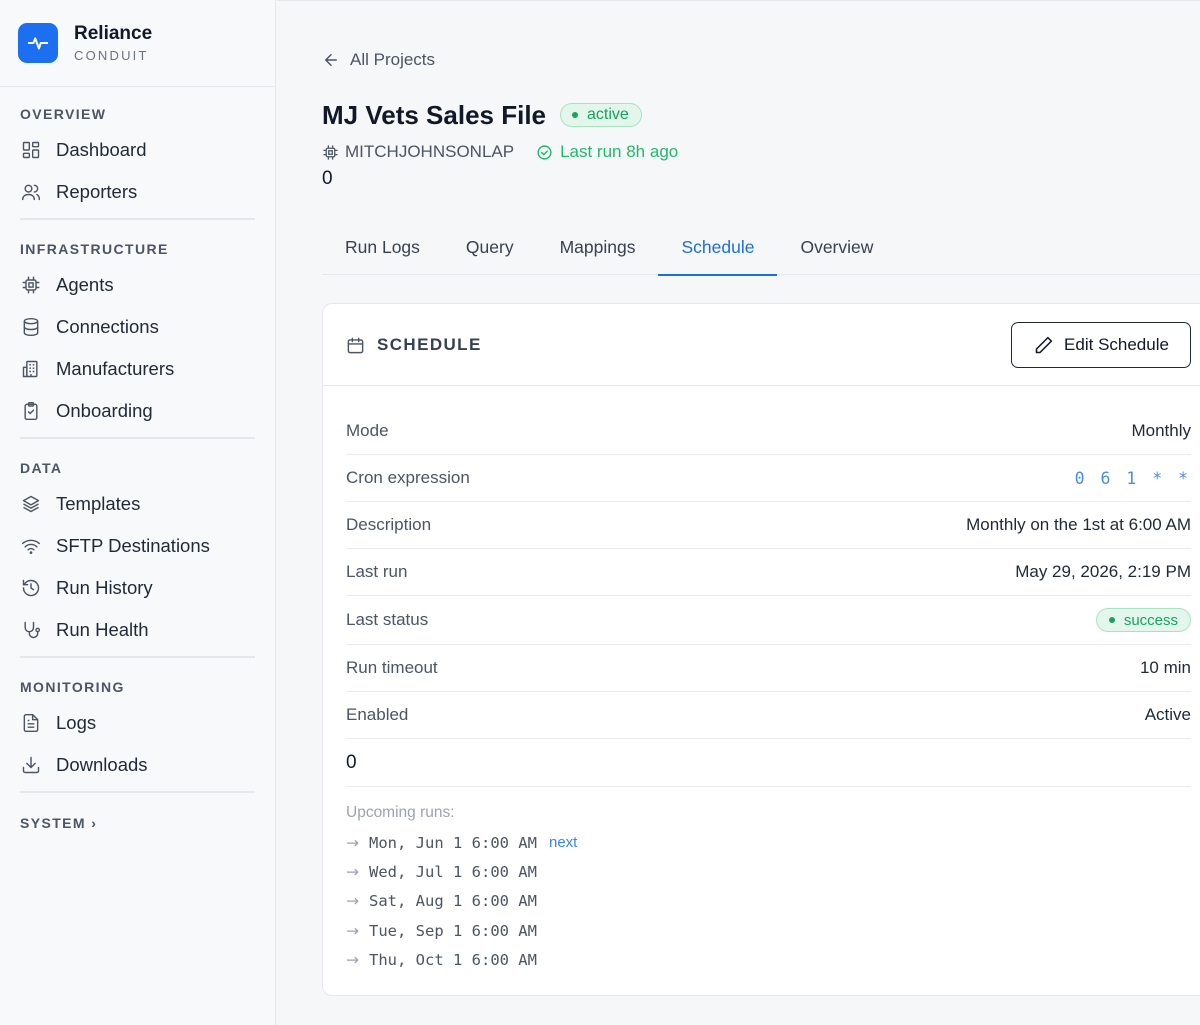 Image resolution: width=1200 pixels, height=1025 pixels. What do you see at coordinates (137, 43) in the screenshot?
I see `brand: Reliance CONDUIT` at bounding box center [137, 43].